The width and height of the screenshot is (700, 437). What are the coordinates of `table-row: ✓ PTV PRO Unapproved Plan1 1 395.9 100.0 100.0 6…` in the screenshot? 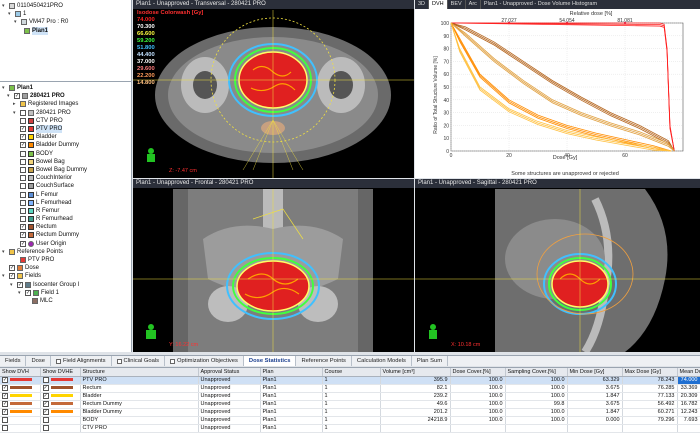 It's located at (350, 380).